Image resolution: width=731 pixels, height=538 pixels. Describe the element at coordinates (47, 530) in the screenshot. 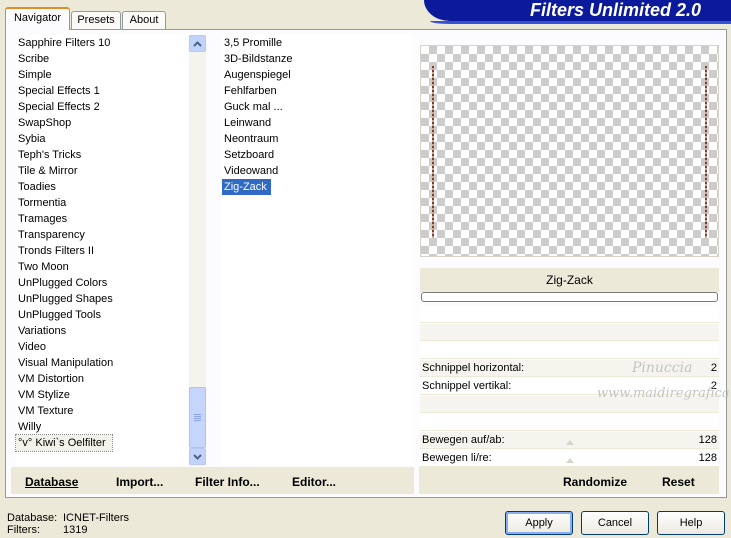

I see `filter-count-info: Filters: 1319` at that location.